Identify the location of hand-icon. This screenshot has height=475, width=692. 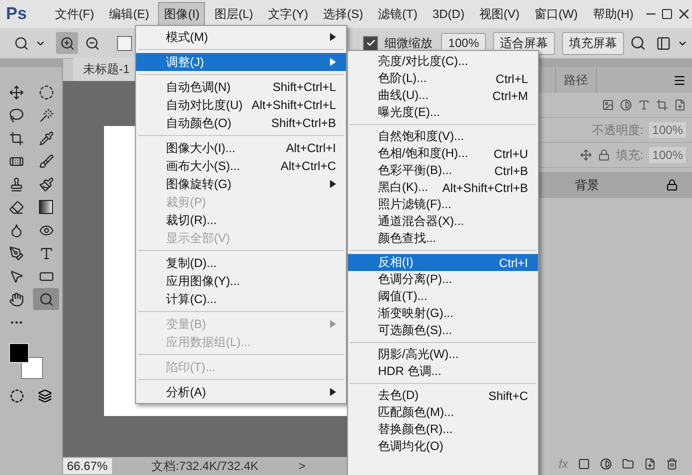
(16, 299).